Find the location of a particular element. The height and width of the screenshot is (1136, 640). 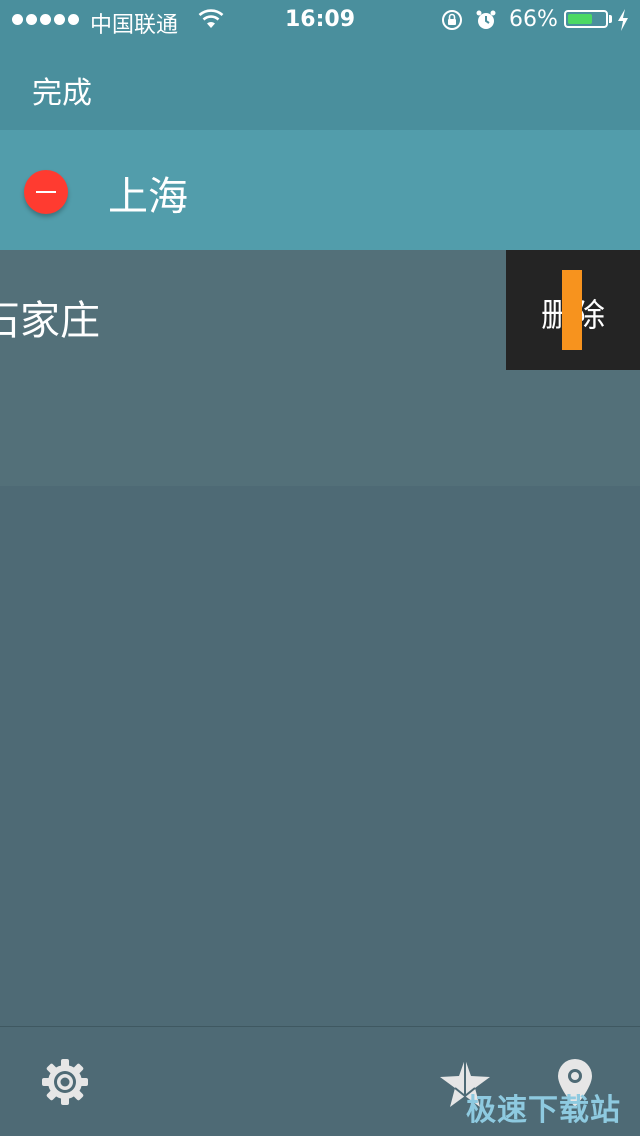

tab-bar: 极速下载站 is located at coordinates (320, 1081).